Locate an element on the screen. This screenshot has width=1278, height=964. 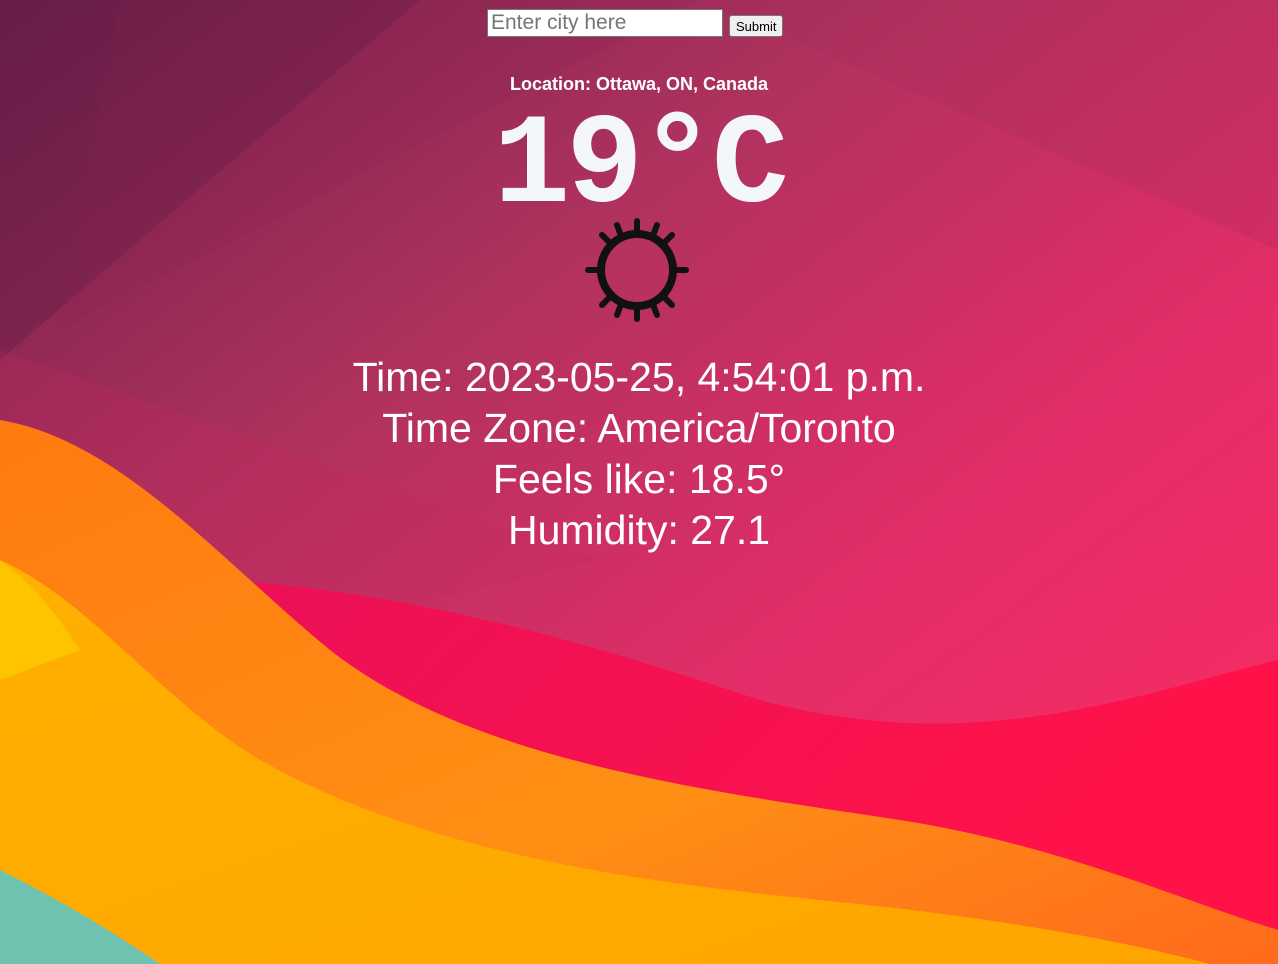
submit-button: Submit is located at coordinates (756, 26).